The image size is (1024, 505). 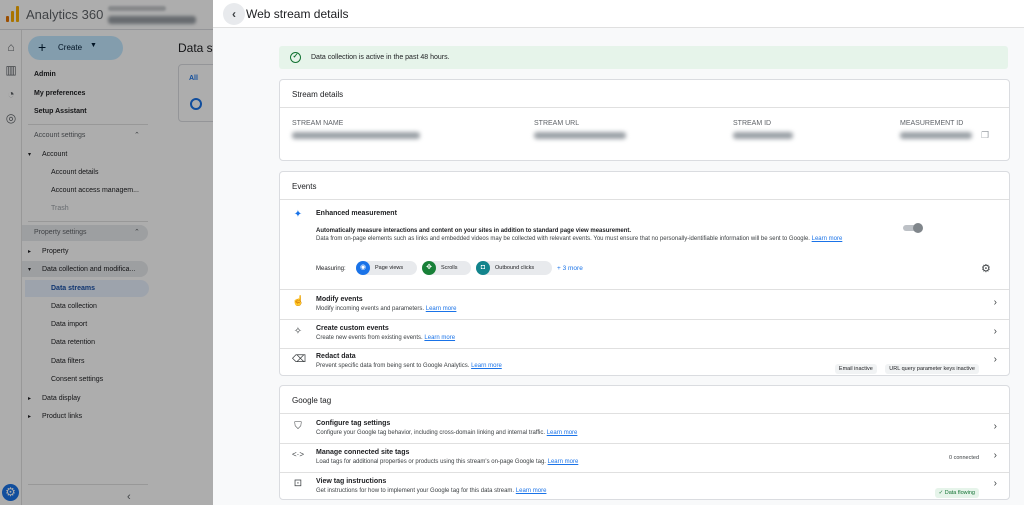 I want to click on col-stream-url: STREAM URL, so click(x=557, y=123).